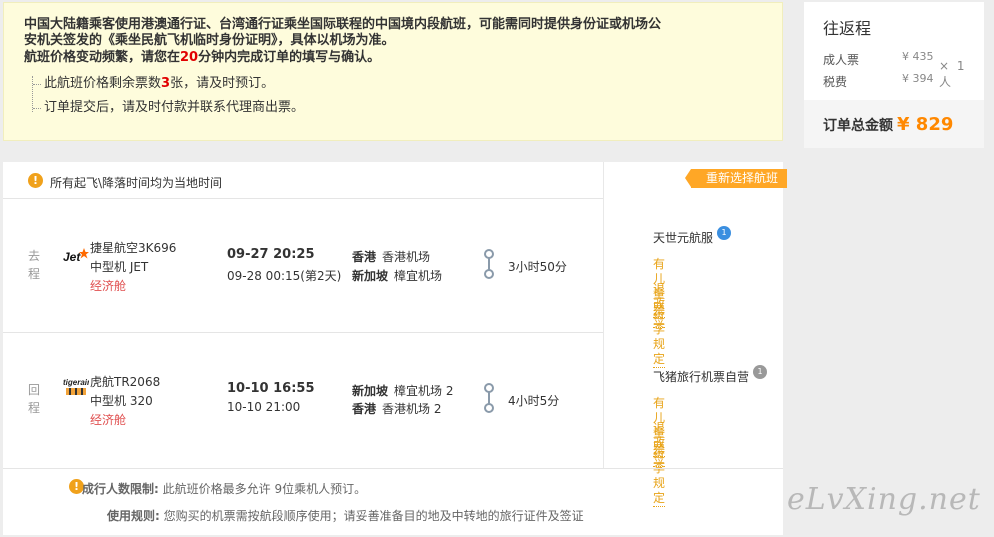  Describe the element at coordinates (102, 57) in the screenshot. I see `notice-time-pre: 航班价格变动频繁，请您在` at that location.